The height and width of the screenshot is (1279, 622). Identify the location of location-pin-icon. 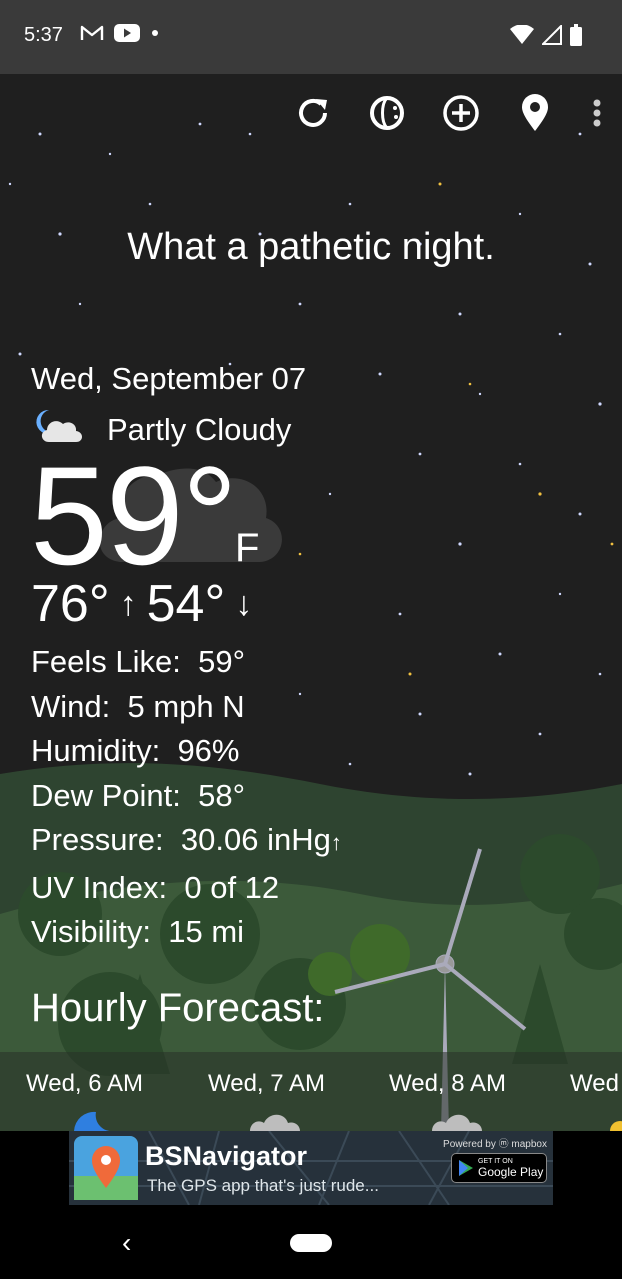
(535, 115).